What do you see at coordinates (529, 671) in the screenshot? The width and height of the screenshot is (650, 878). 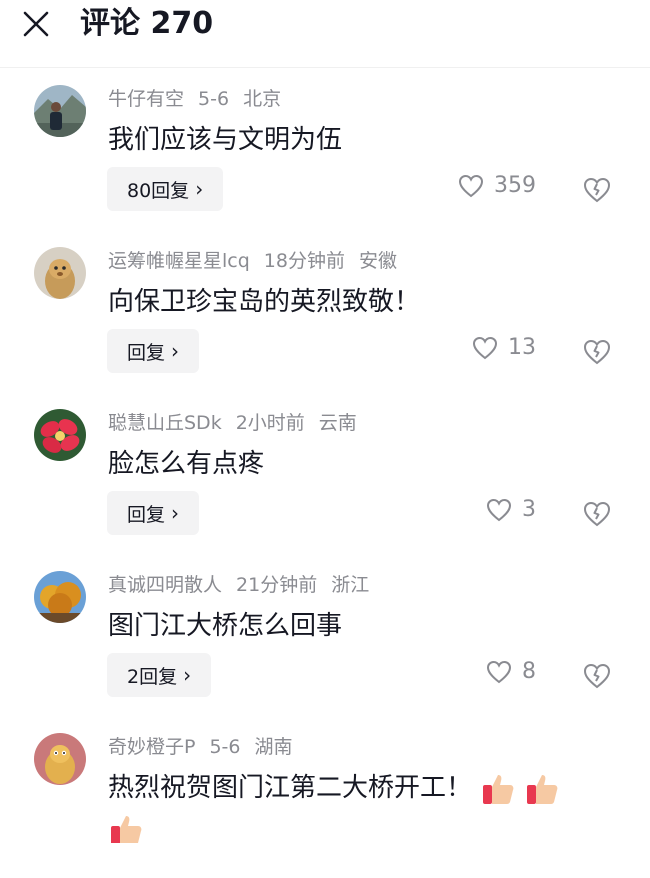 I see `like-count: 8` at bounding box center [529, 671].